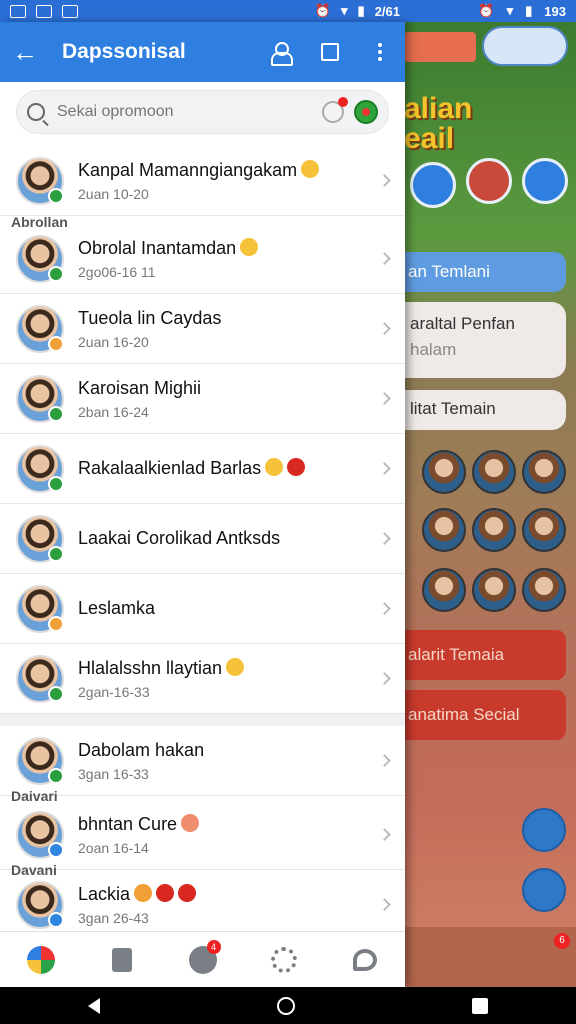  I want to click on bg-card-line1: araltal Penfan, so click(462, 323).